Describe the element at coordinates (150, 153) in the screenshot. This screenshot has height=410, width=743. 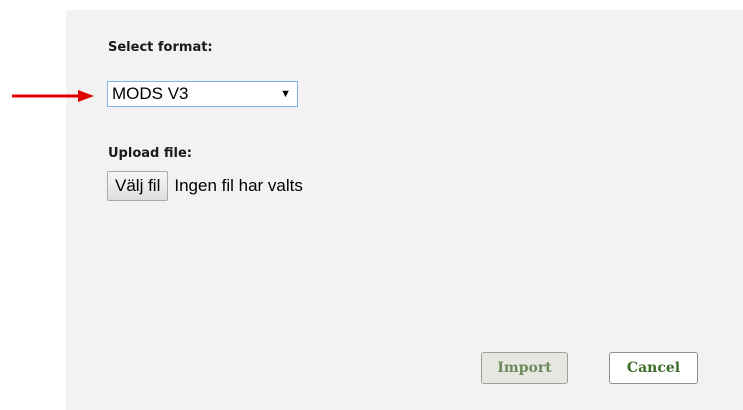
I see `upload-file-label: Upload file:` at that location.